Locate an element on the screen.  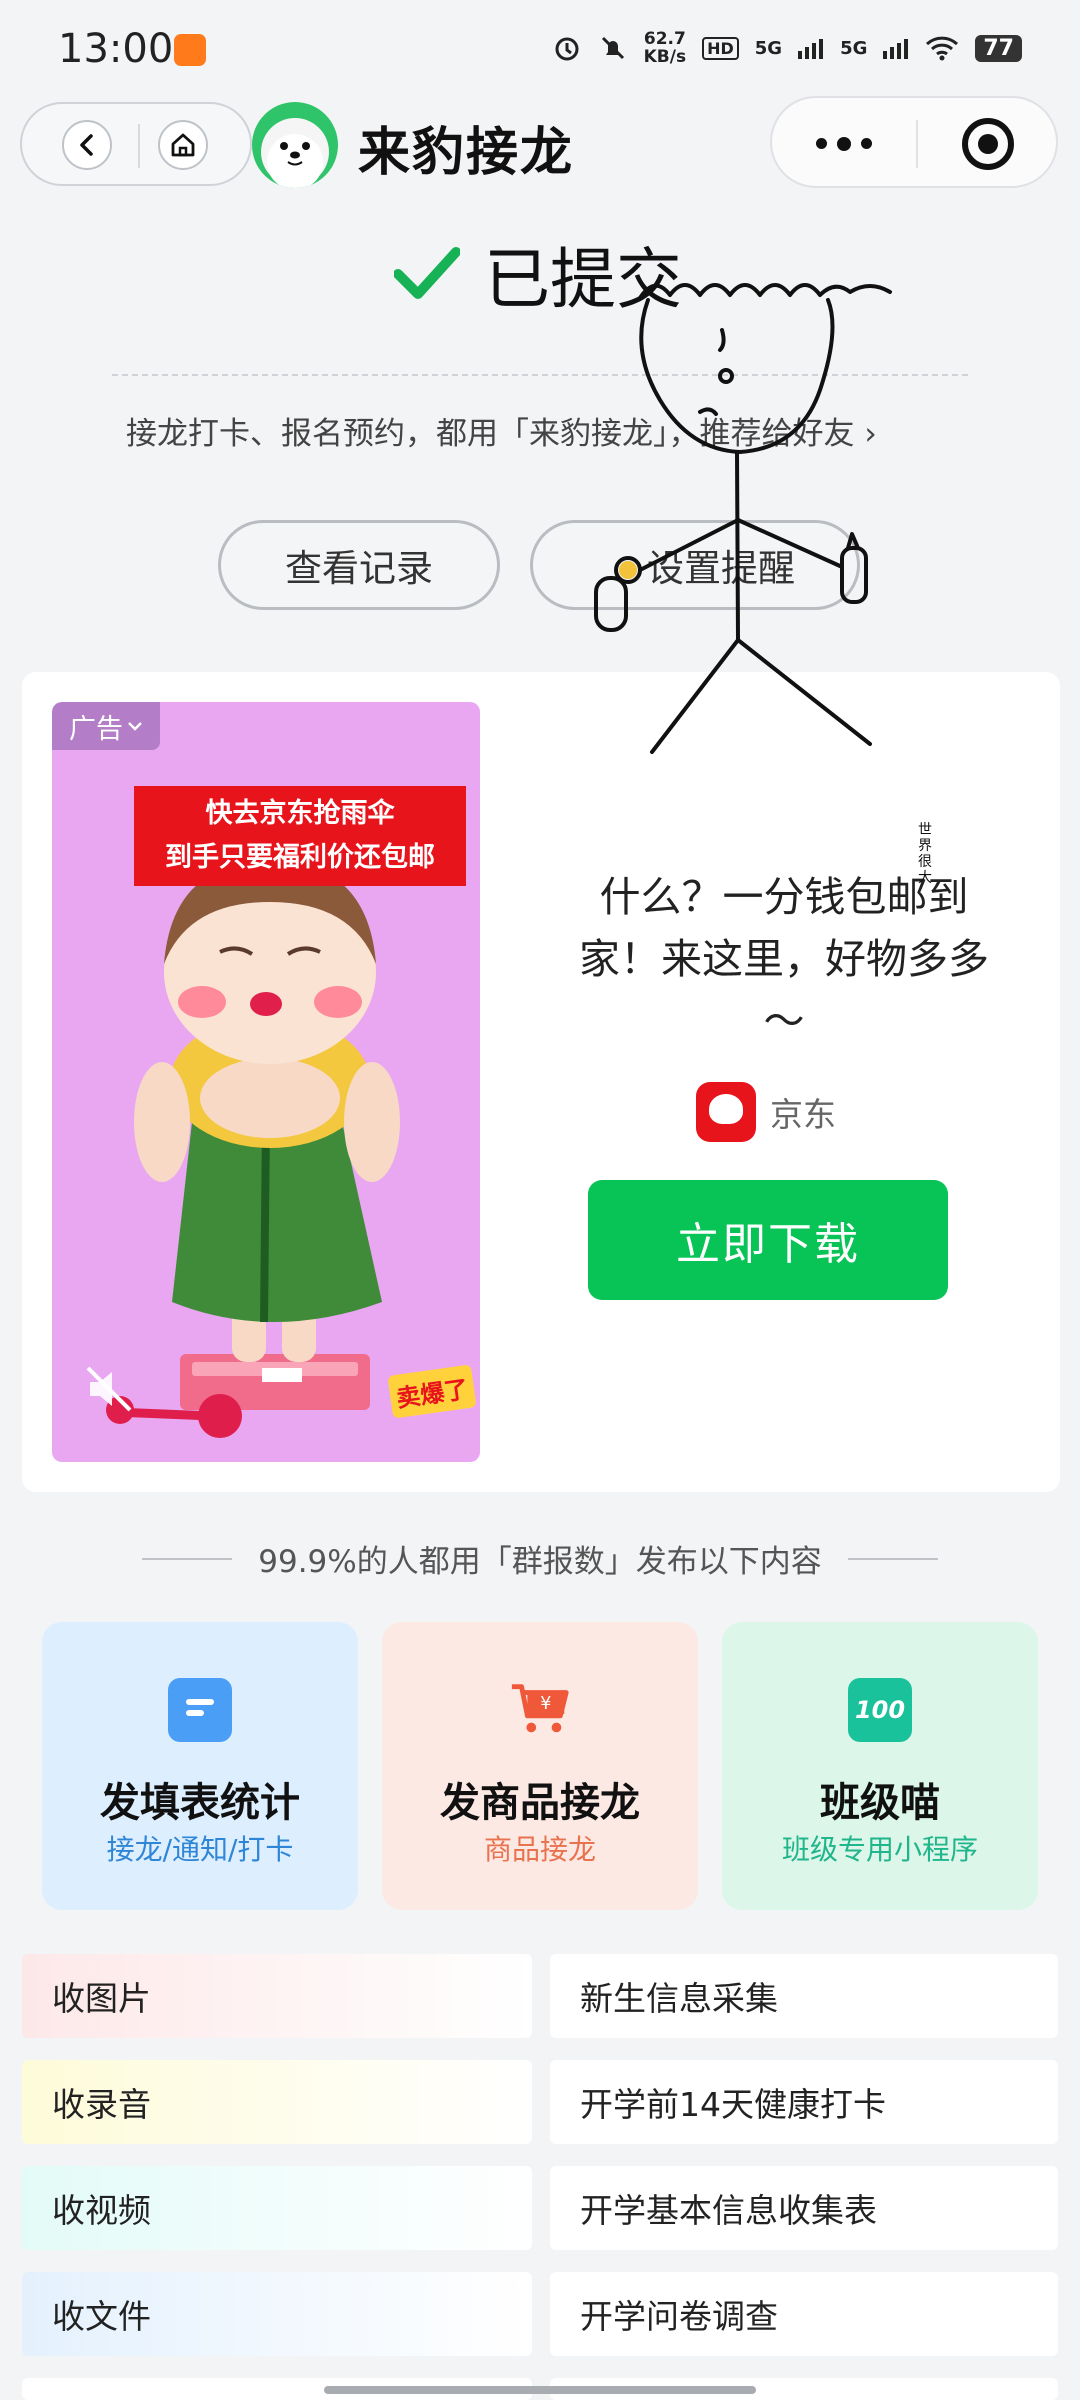
list-item: 开学基本信息收集表 is located at coordinates (804, 2208).